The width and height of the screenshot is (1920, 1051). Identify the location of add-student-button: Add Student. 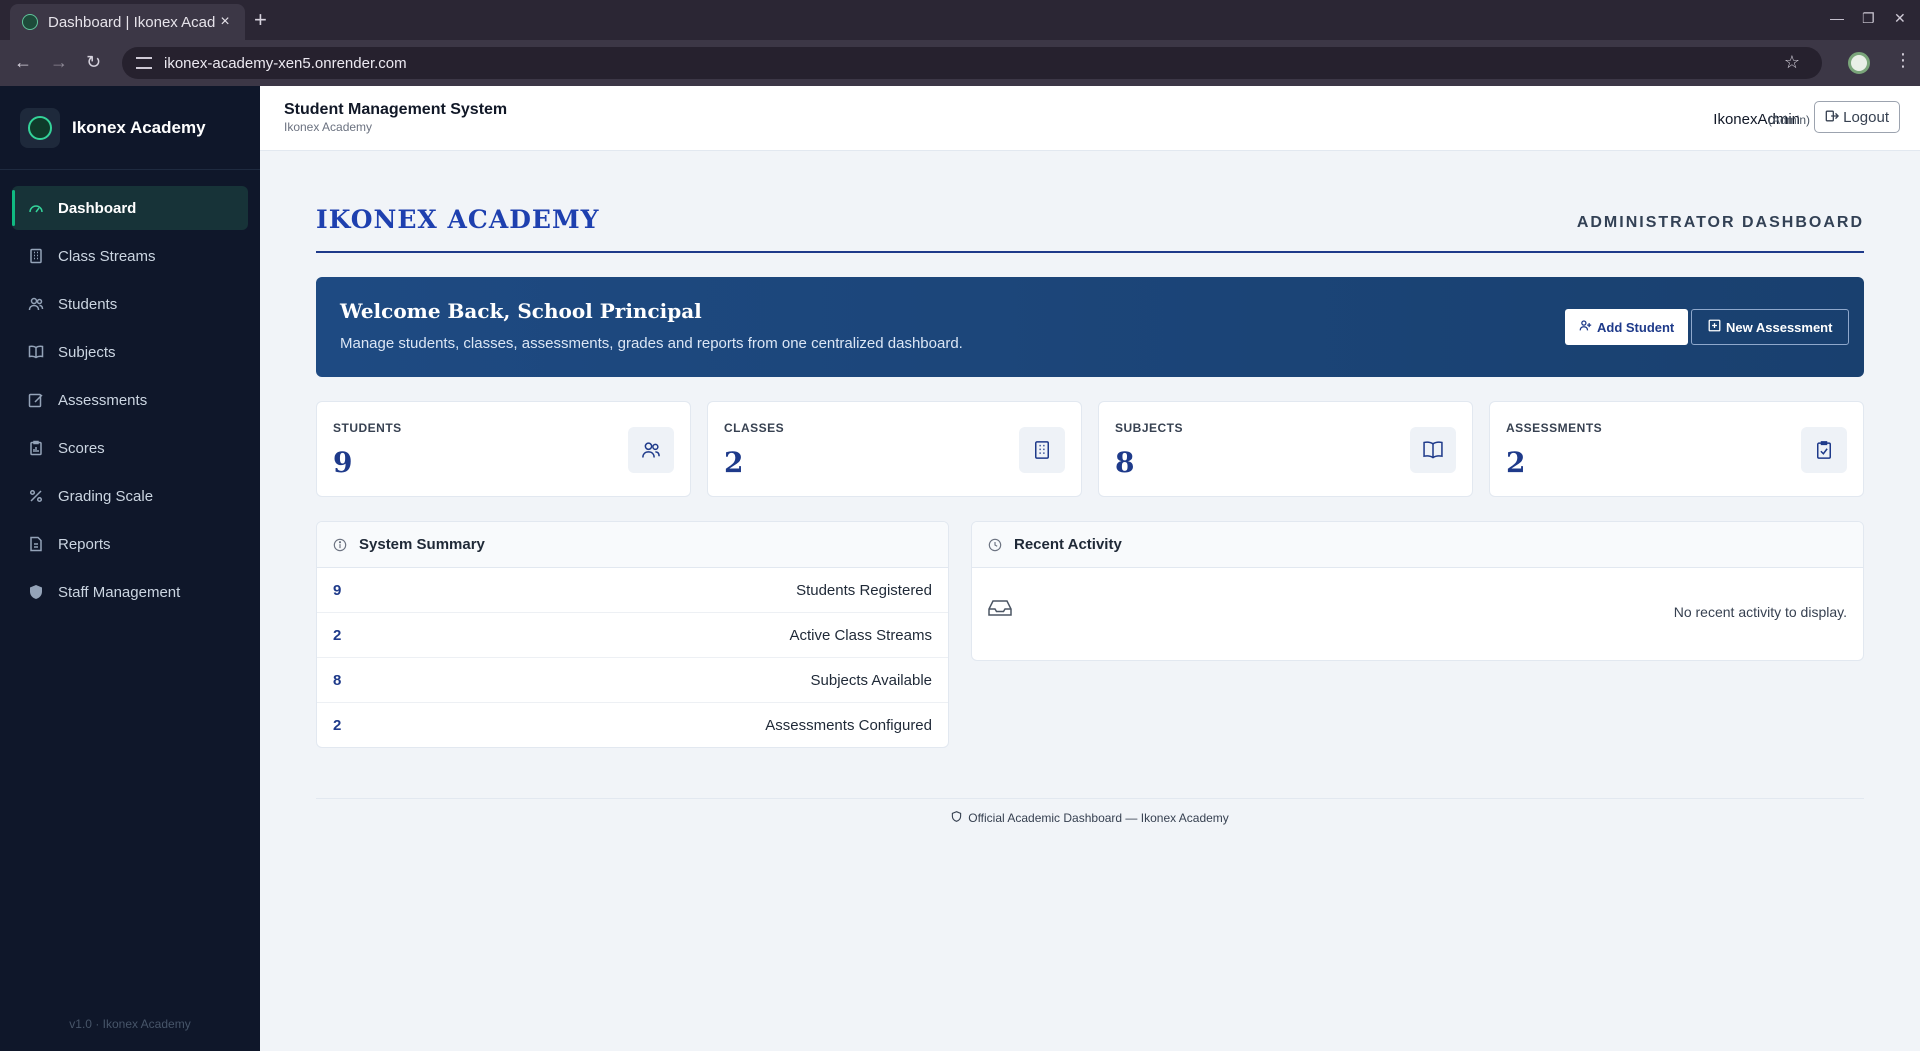
(1627, 327).